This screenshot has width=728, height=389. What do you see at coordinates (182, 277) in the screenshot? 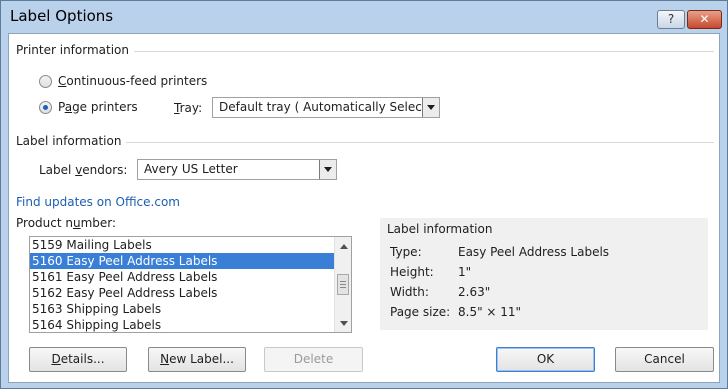
I see `list-item: 5161 Easy Peel Address Labels` at bounding box center [182, 277].